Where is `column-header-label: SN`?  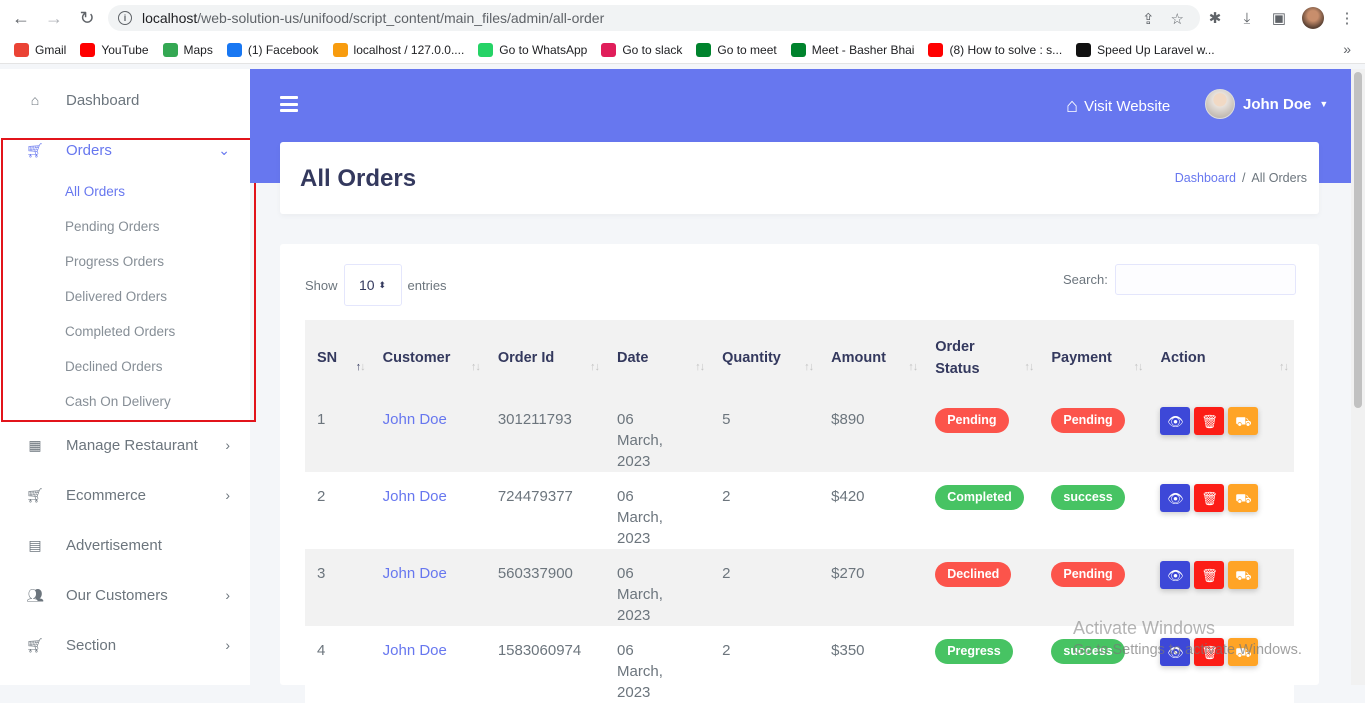
column-header-label: SN is located at coordinates (327, 357).